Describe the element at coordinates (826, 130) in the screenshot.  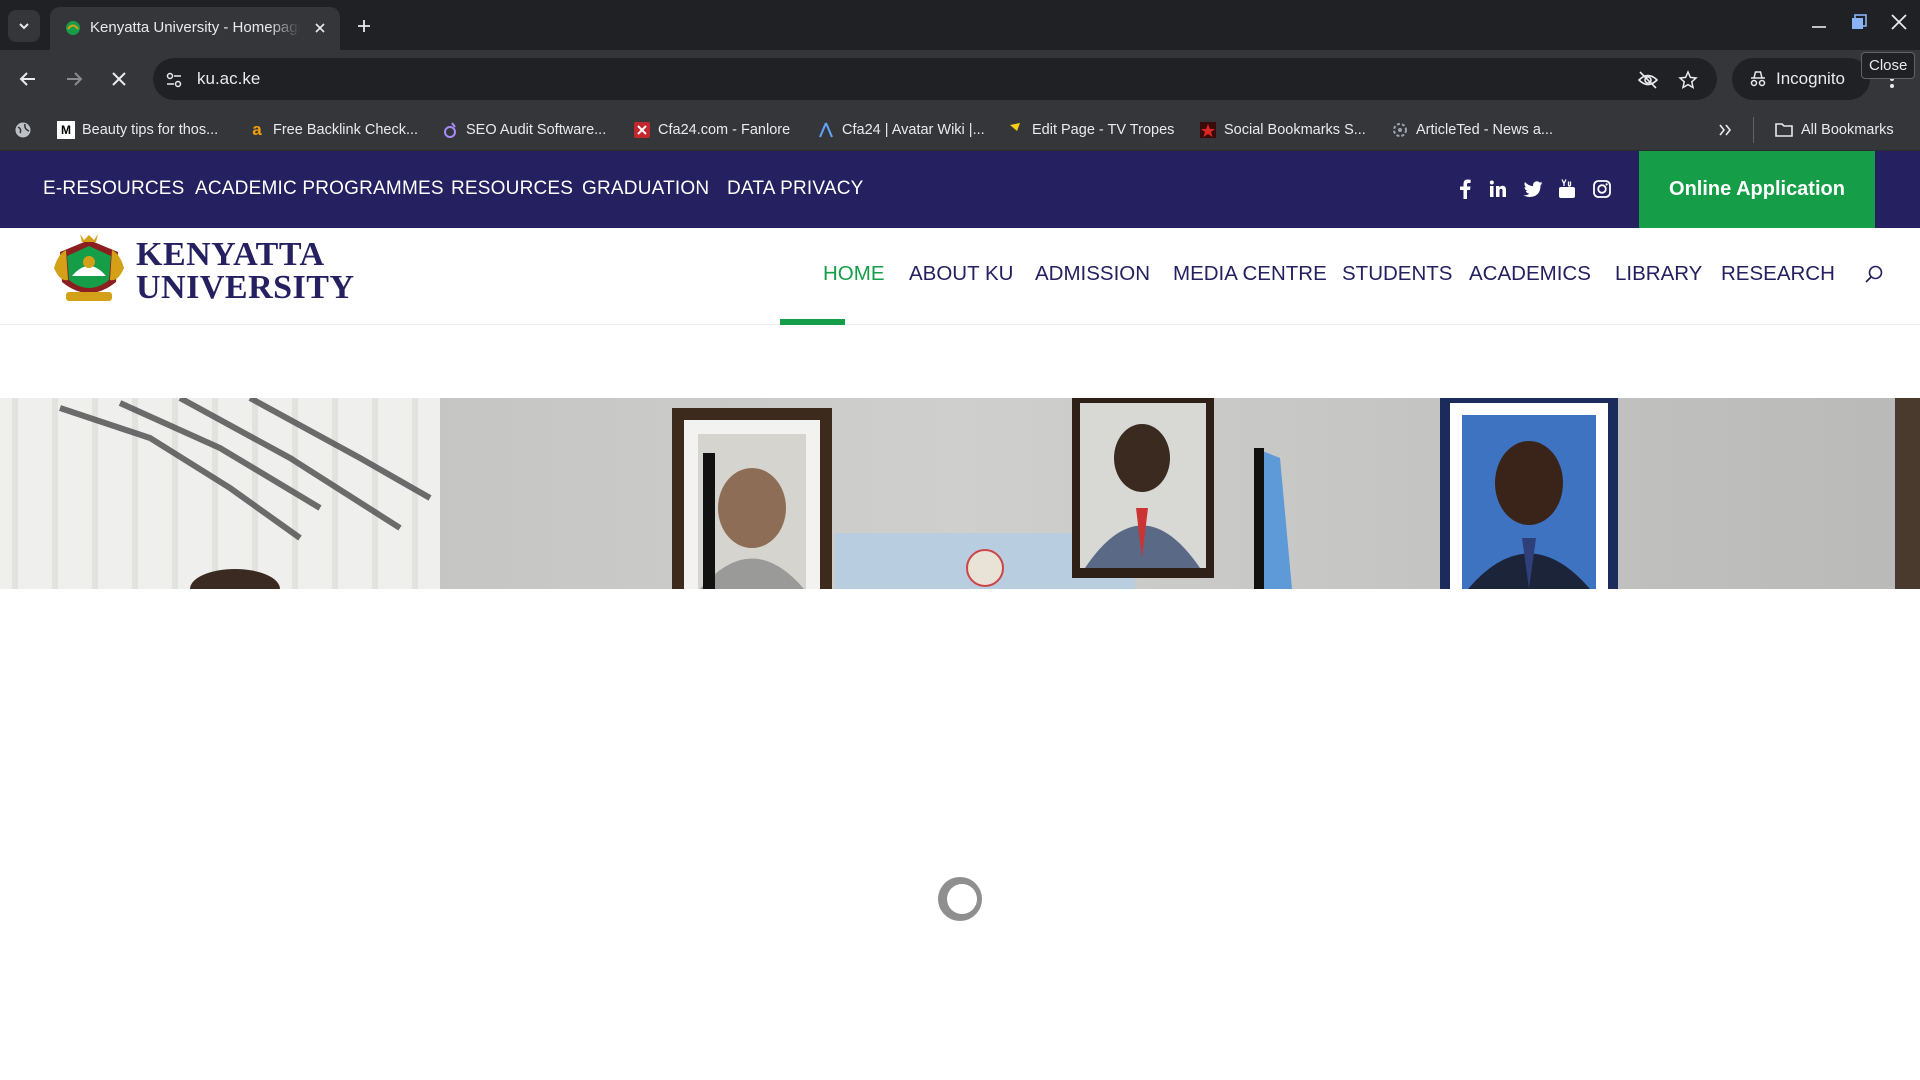
I see `avatar-wiki-icon` at that location.